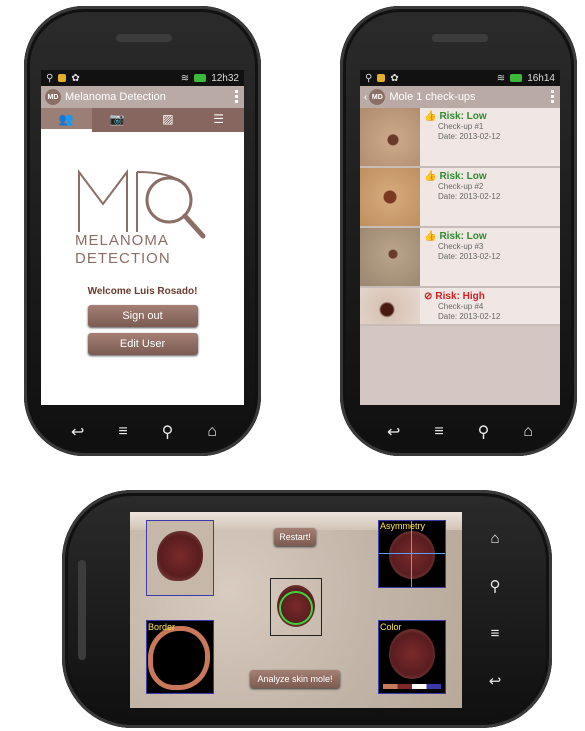  I want to click on analyze-button: Analyze skin mole!, so click(295, 679).